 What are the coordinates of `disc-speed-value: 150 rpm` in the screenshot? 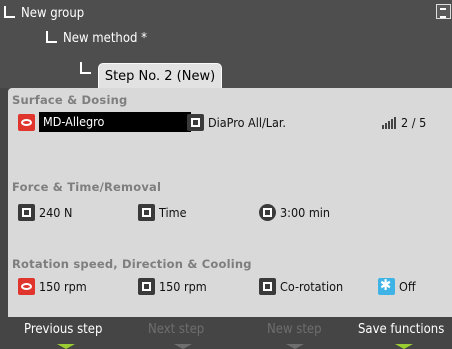 It's located at (63, 286).